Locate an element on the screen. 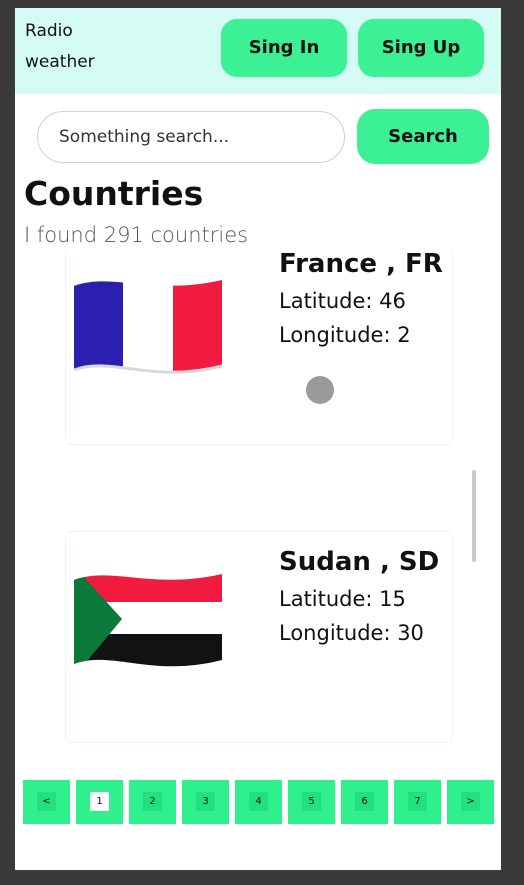 The image size is (524, 885). page-title: Countries is located at coordinates (114, 193).